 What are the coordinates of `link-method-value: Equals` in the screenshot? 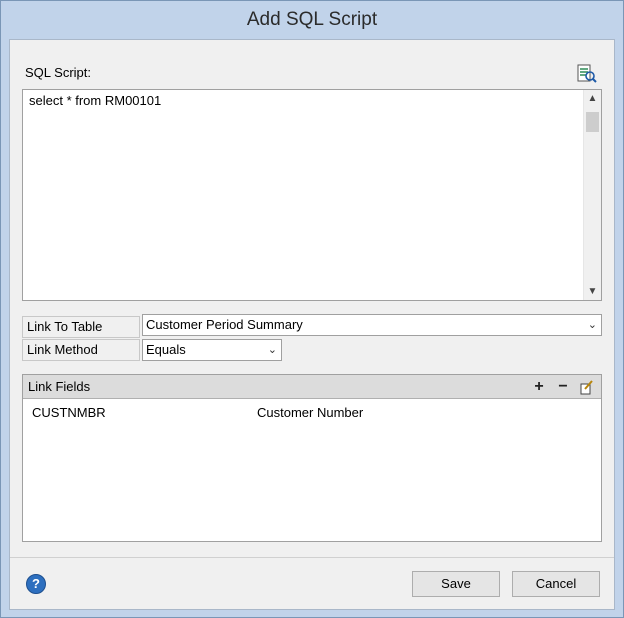 It's located at (166, 349).